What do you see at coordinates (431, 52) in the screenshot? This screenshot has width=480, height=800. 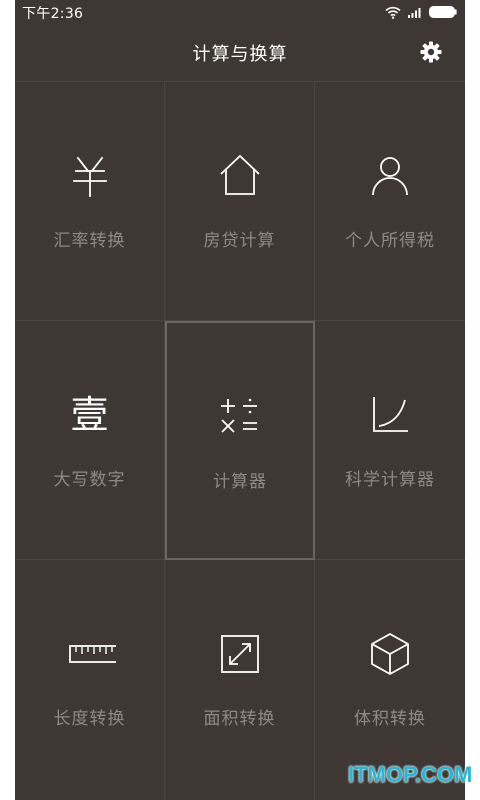 I see `gear-icon` at bounding box center [431, 52].